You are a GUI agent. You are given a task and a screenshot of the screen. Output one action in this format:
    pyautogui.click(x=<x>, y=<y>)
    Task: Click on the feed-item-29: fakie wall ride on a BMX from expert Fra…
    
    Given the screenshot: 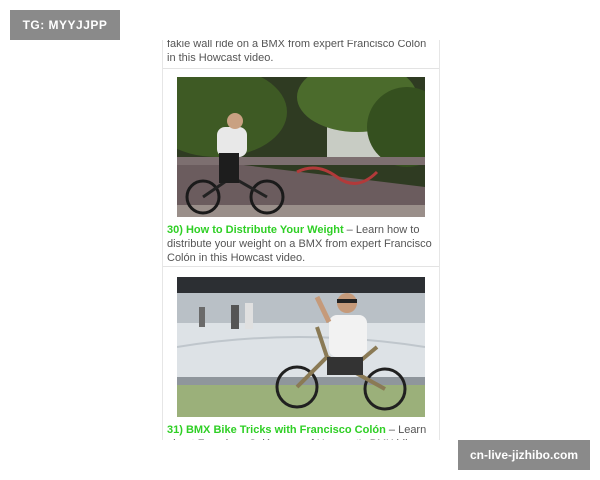 What is the action you would take?
    pyautogui.click(x=301, y=54)
    